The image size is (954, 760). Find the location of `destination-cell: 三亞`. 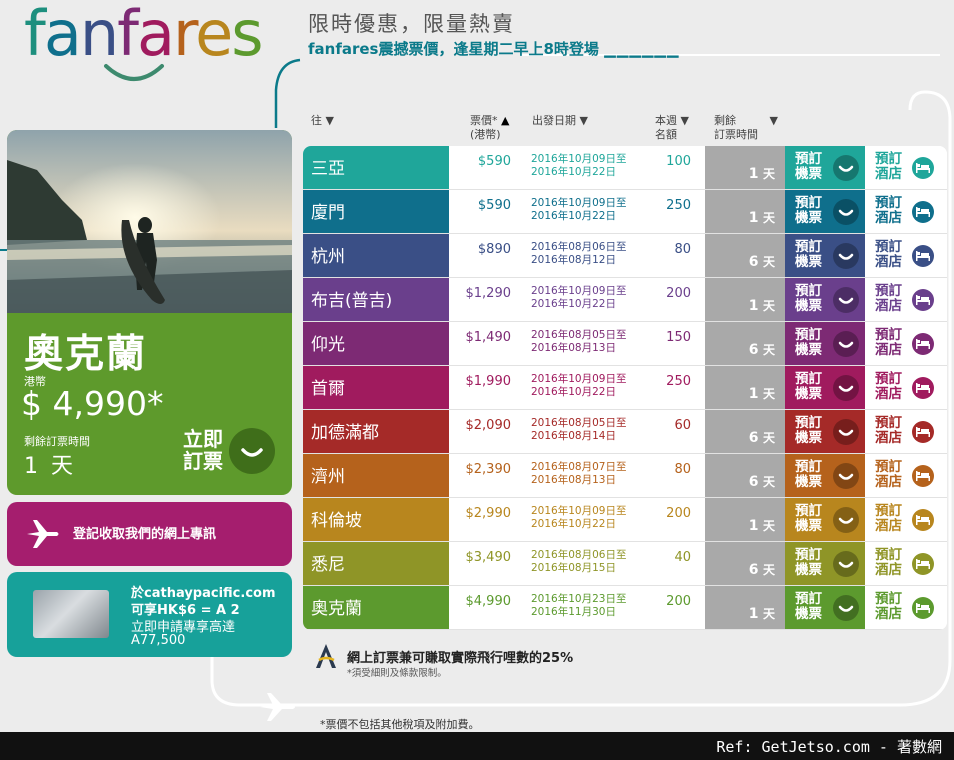

destination-cell: 三亞 is located at coordinates (376, 167).